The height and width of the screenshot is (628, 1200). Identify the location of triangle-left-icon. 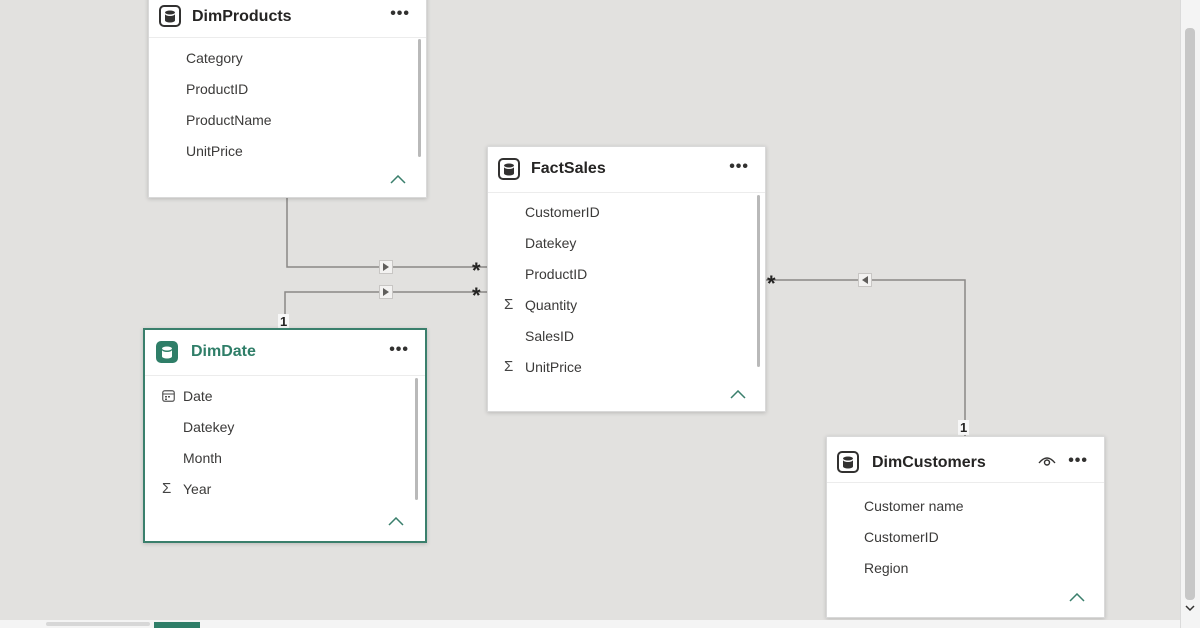
(865, 280).